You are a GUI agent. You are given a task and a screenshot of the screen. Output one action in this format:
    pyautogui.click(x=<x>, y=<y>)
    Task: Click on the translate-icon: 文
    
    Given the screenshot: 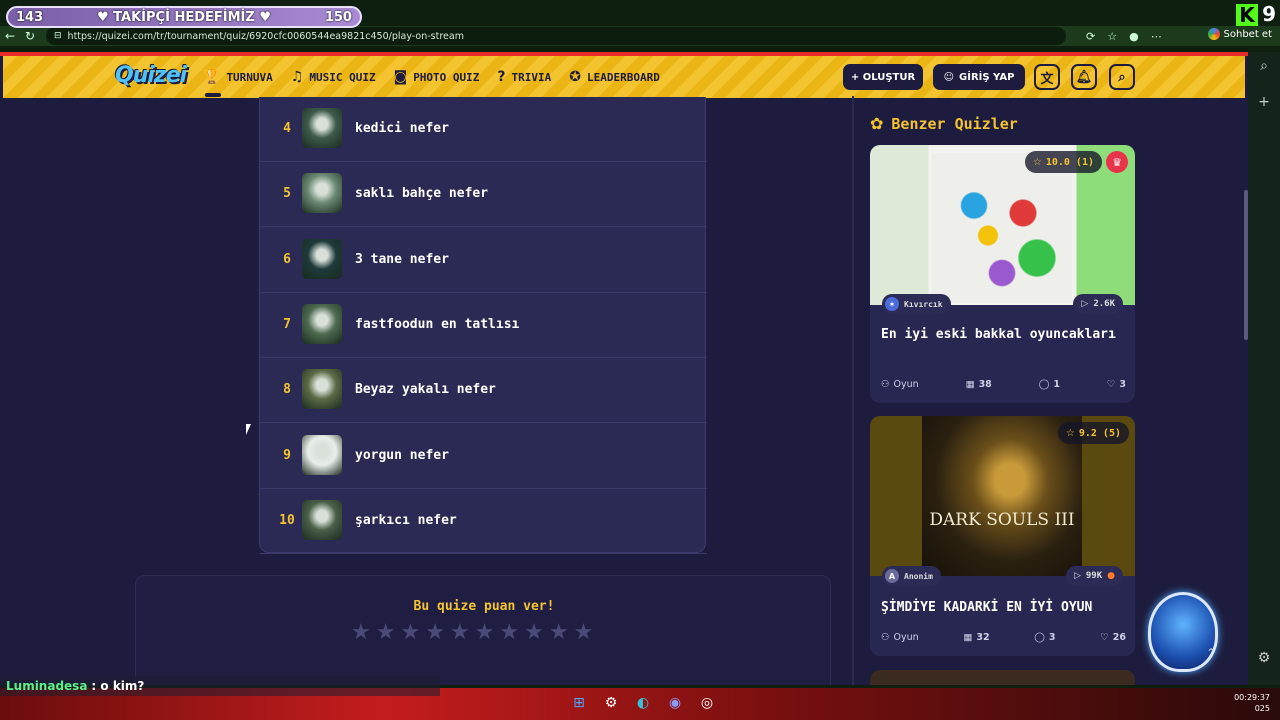 What is the action you would take?
    pyautogui.click(x=1047, y=79)
    